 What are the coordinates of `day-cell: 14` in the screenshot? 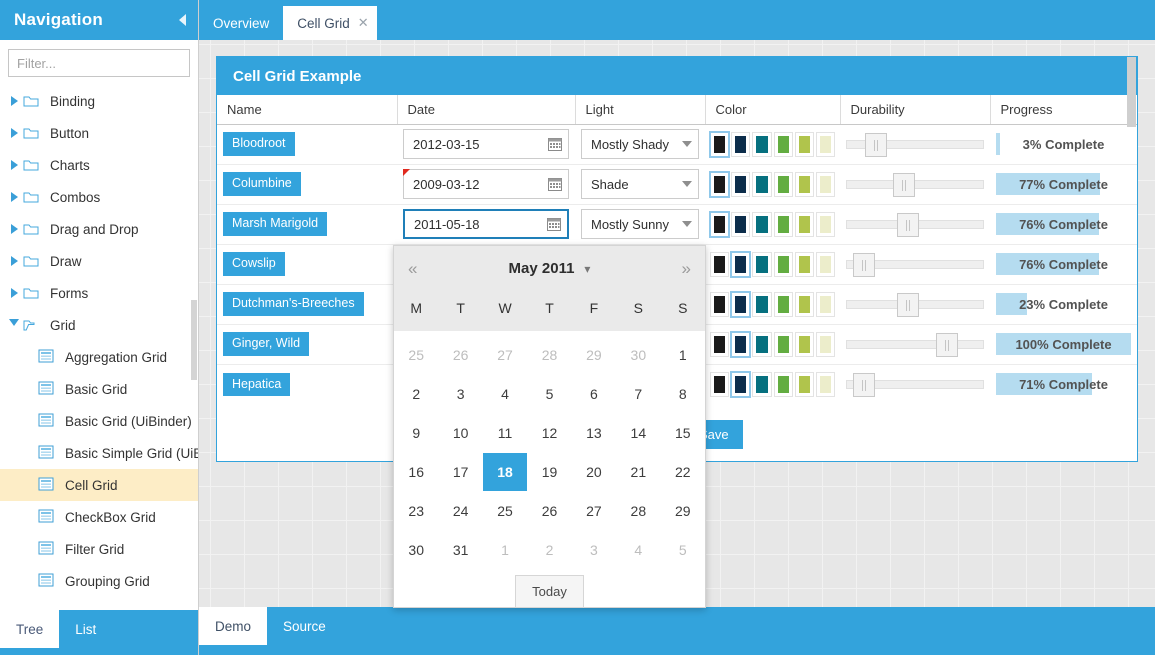 It's located at (638, 432).